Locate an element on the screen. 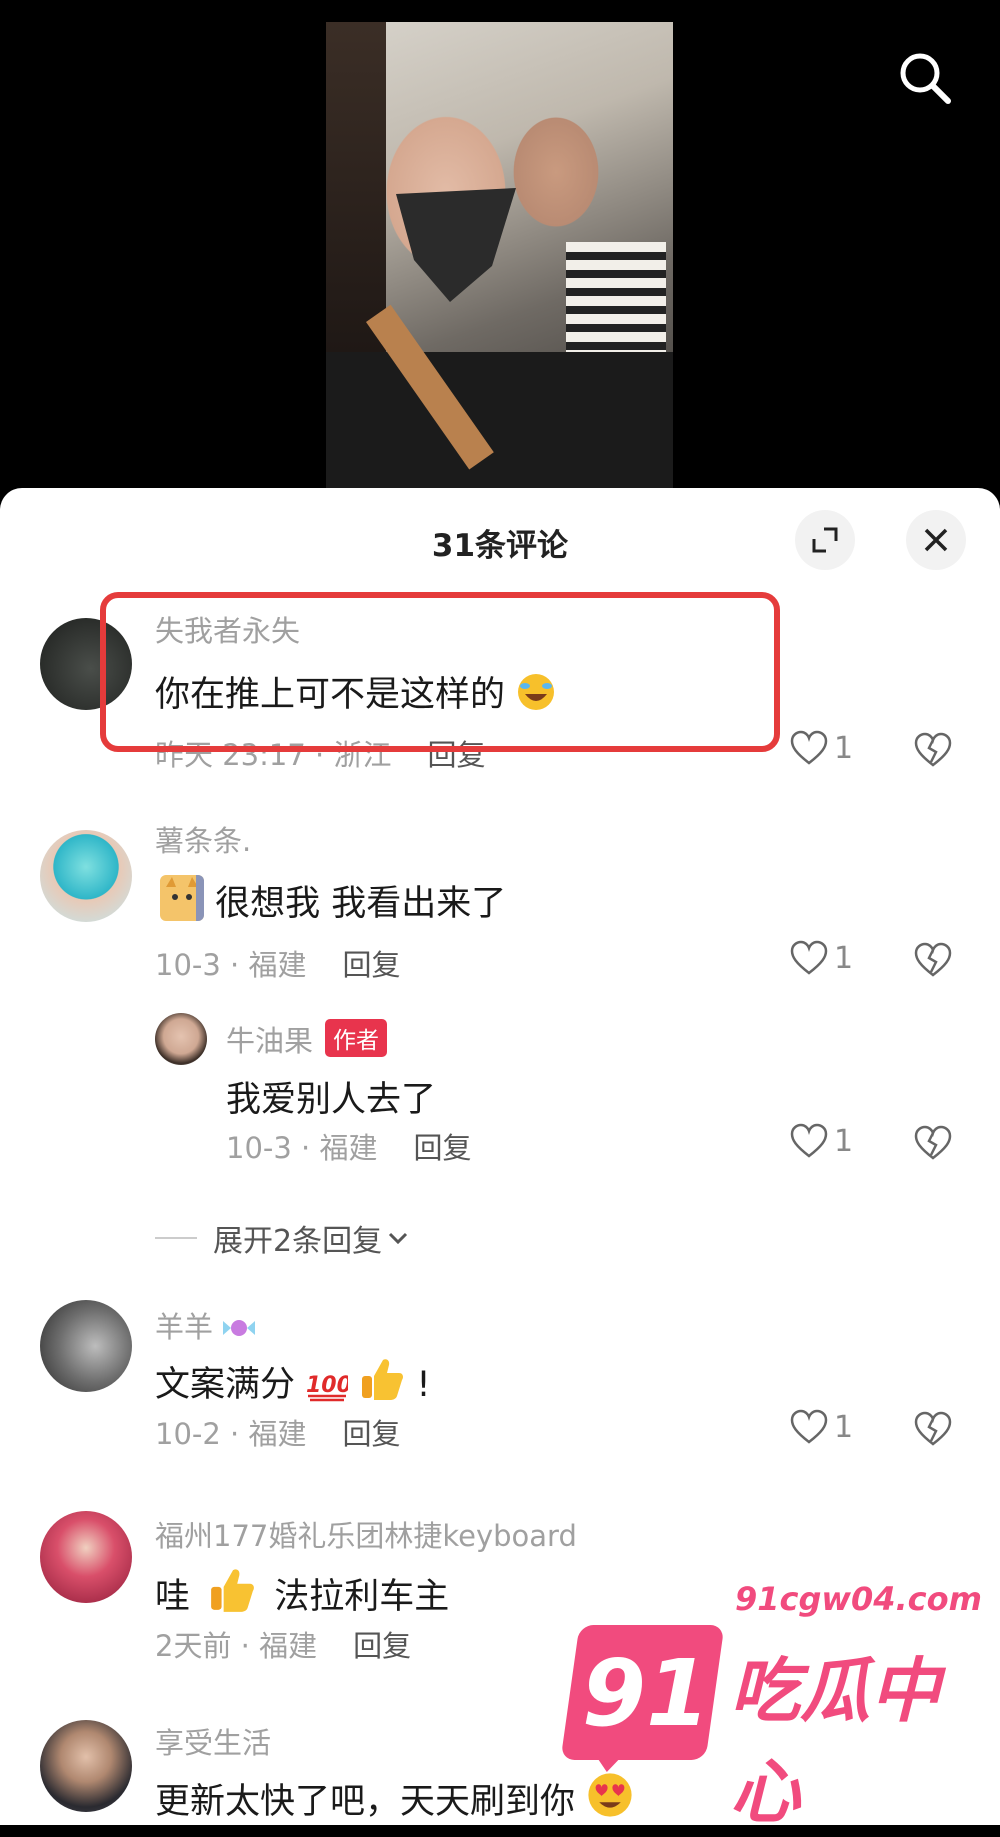 The image size is (1000, 1837). video-hair-shape is located at coordinates (356, 187).